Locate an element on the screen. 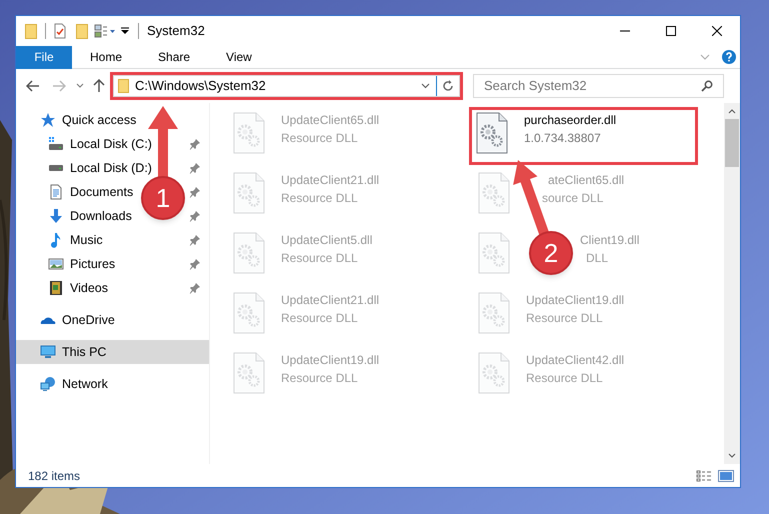 The width and height of the screenshot is (769, 514). address-bar: C:\Windows\System32 is located at coordinates (286, 86).